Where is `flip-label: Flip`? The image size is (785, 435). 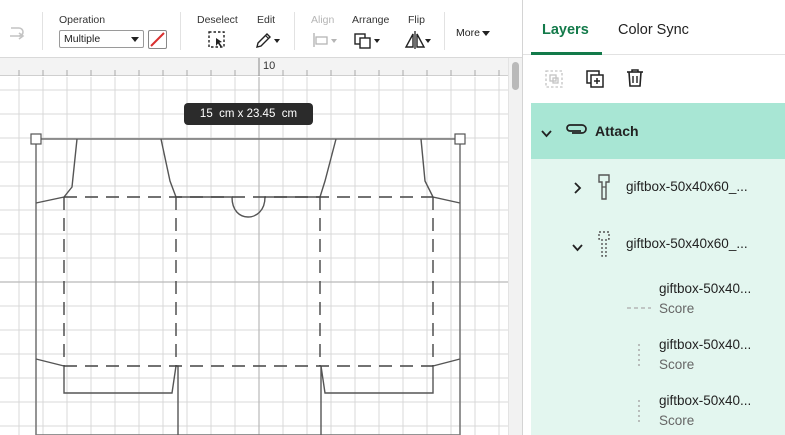 flip-label: Flip is located at coordinates (416, 20).